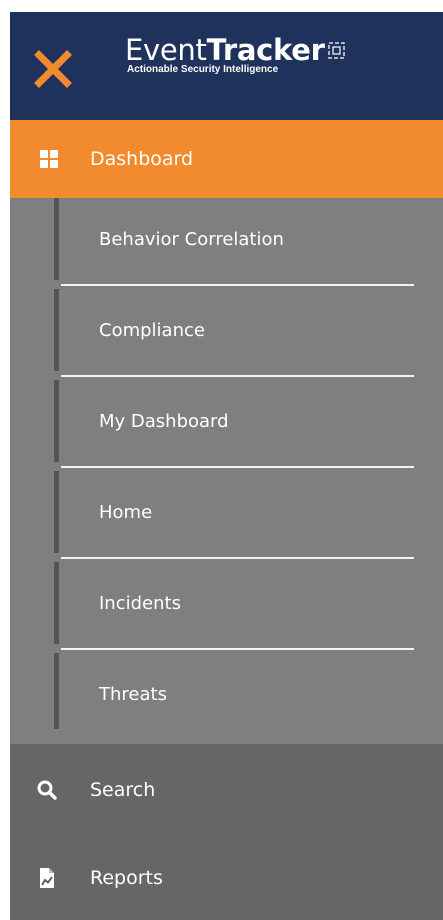 The image size is (443, 920). Describe the element at coordinates (336, 50) in the screenshot. I see `logo-mark-icon` at that location.